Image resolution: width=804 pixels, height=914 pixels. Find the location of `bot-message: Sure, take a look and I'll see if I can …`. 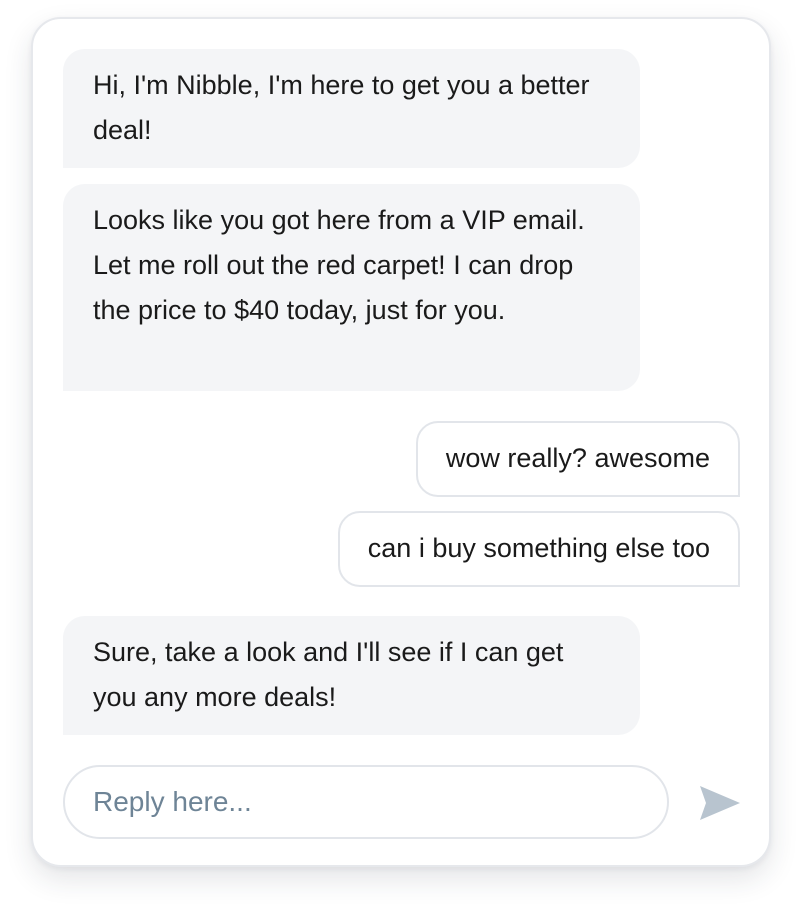

bot-message: Sure, take a look and I'll see if I can … is located at coordinates (351, 675).